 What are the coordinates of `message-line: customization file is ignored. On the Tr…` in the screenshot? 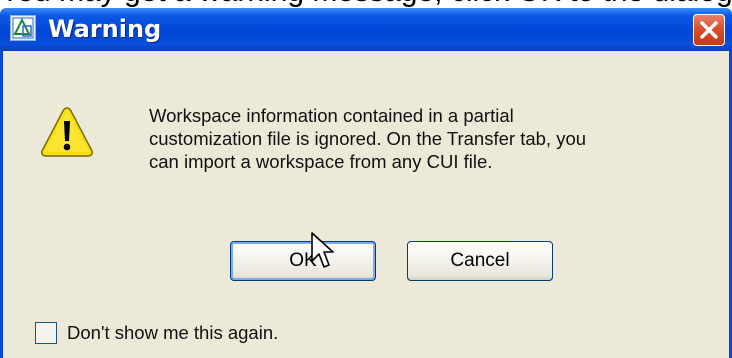 It's located at (368, 138).